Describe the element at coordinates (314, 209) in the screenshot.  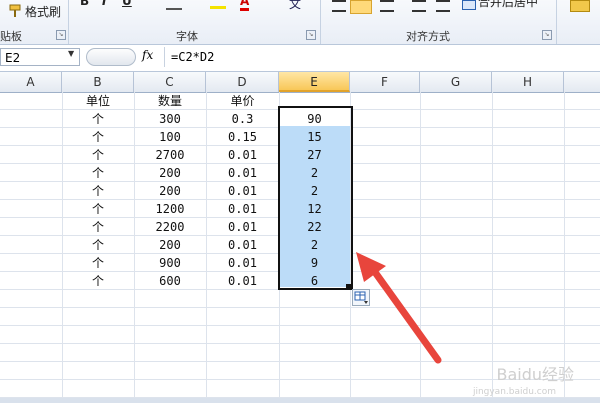
I see `table-cell: 12` at that location.